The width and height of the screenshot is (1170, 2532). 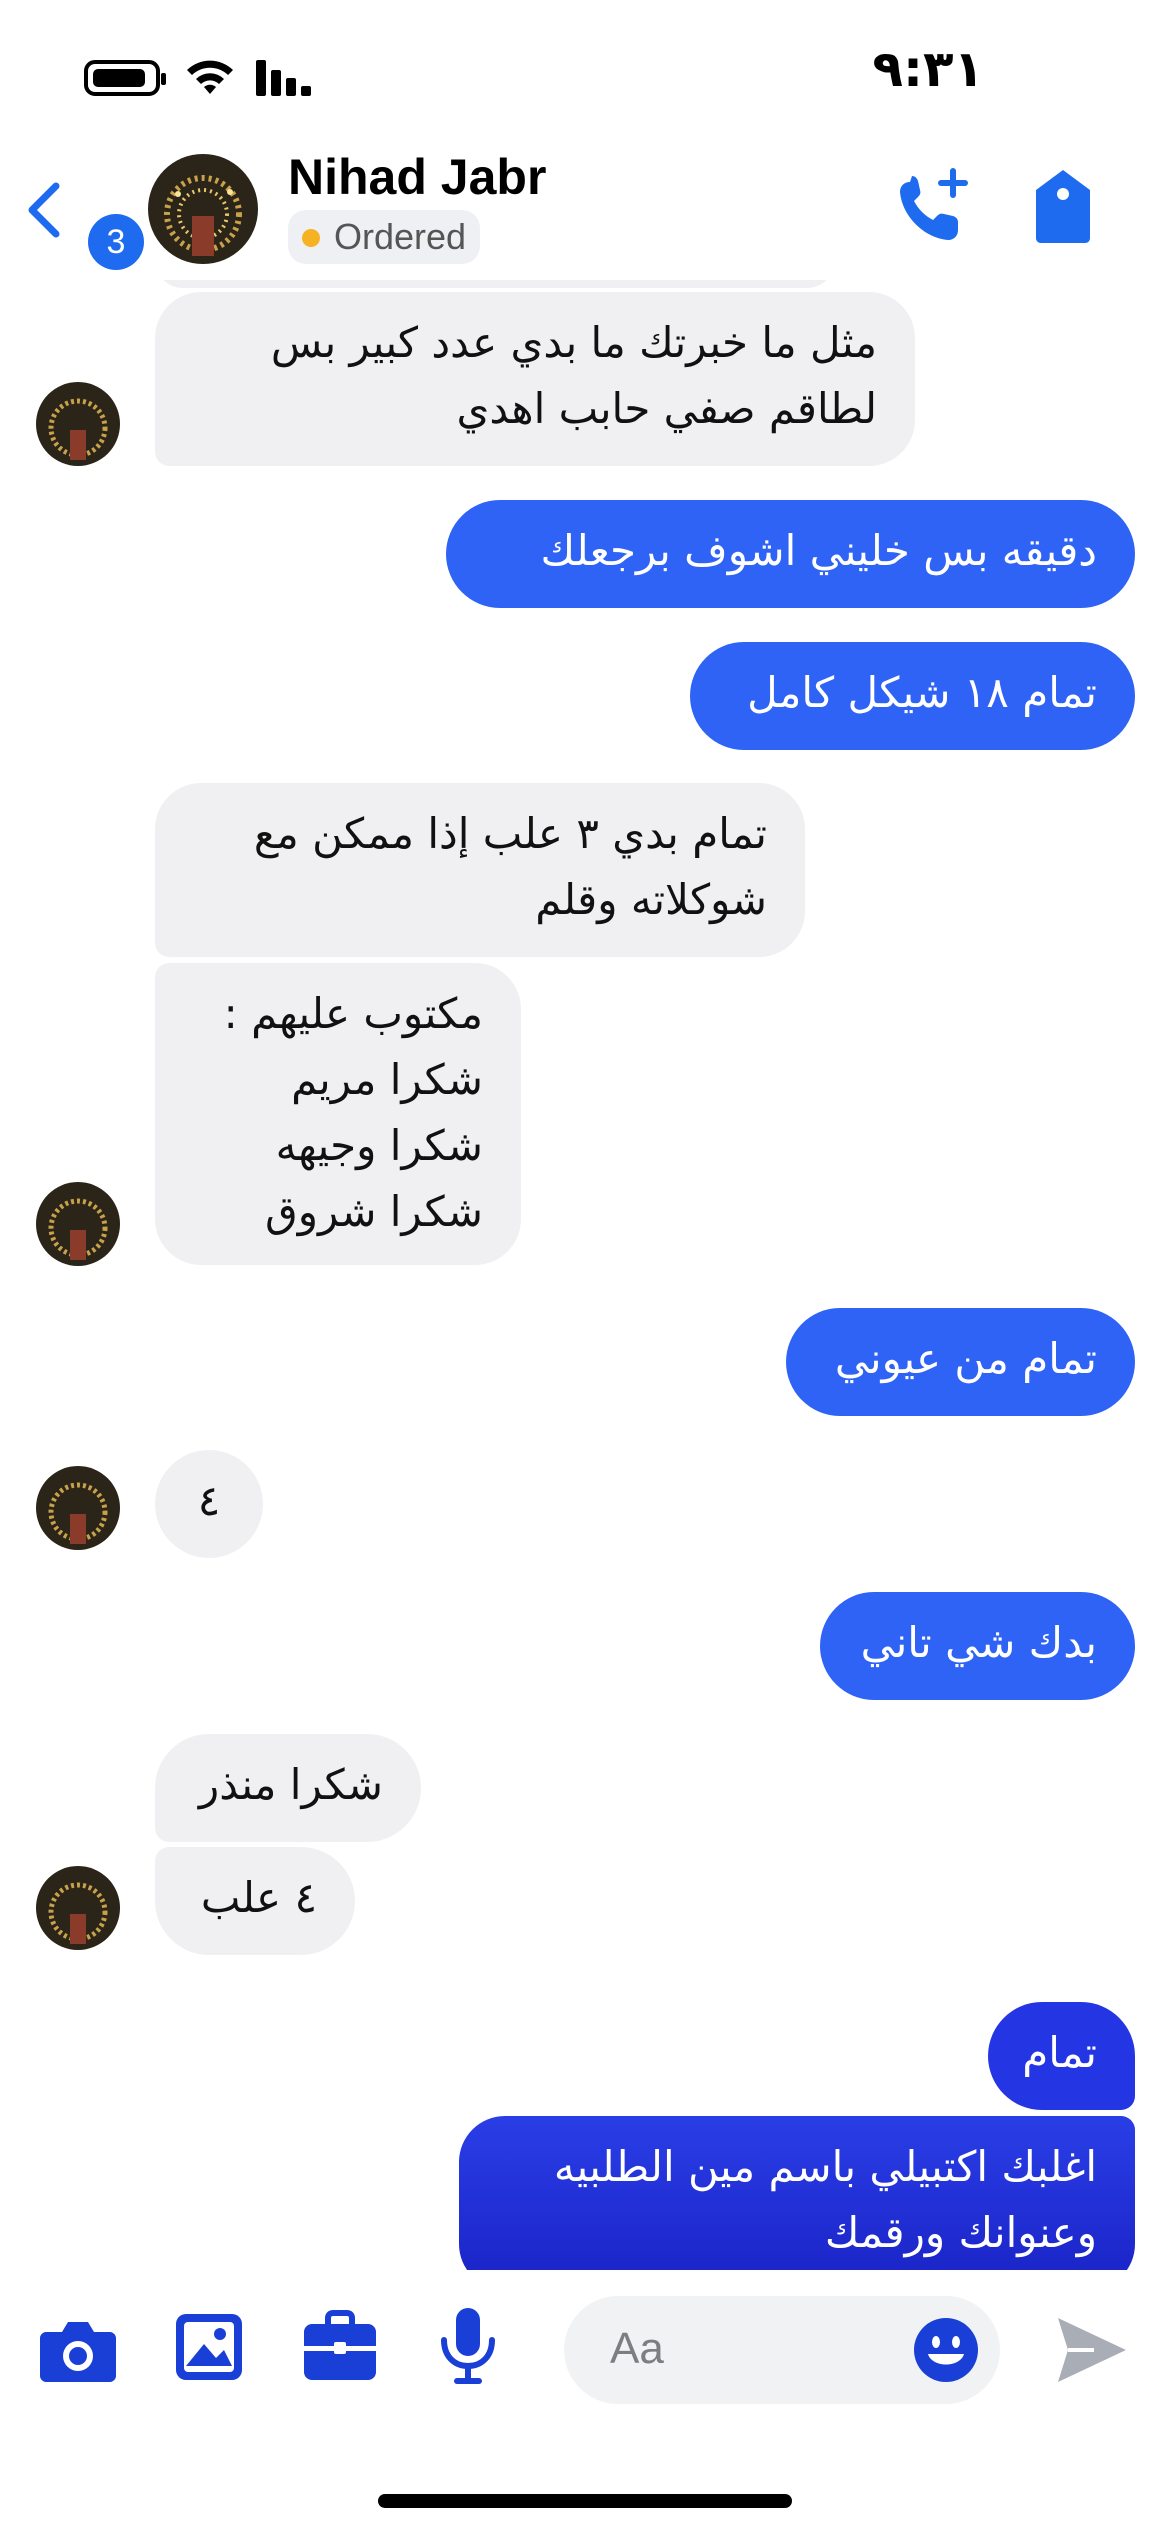 What do you see at coordinates (790, 554) in the screenshot?
I see `message-bubble-outgoing: دقيقه بس خليني اشوف برجعلك` at bounding box center [790, 554].